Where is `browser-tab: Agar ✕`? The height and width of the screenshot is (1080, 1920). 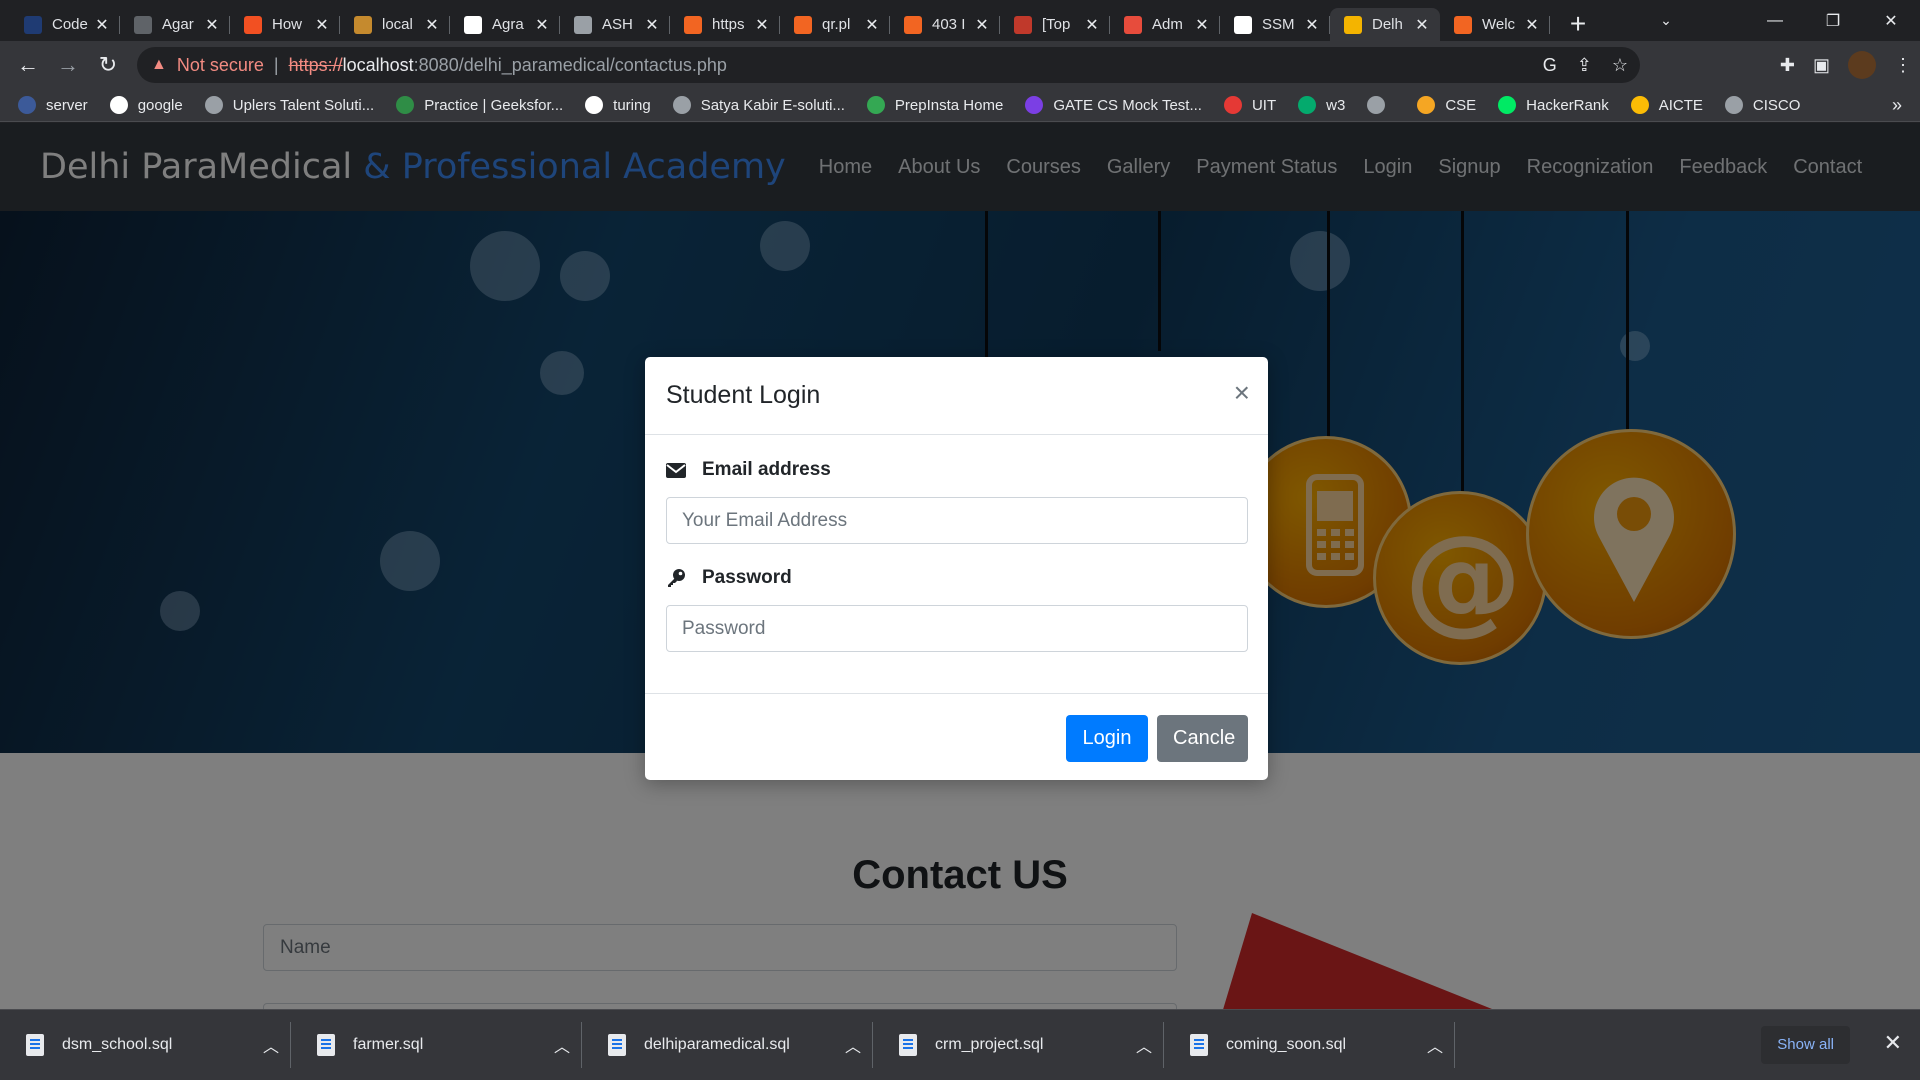 browser-tab: Agar ✕ is located at coordinates (175, 24).